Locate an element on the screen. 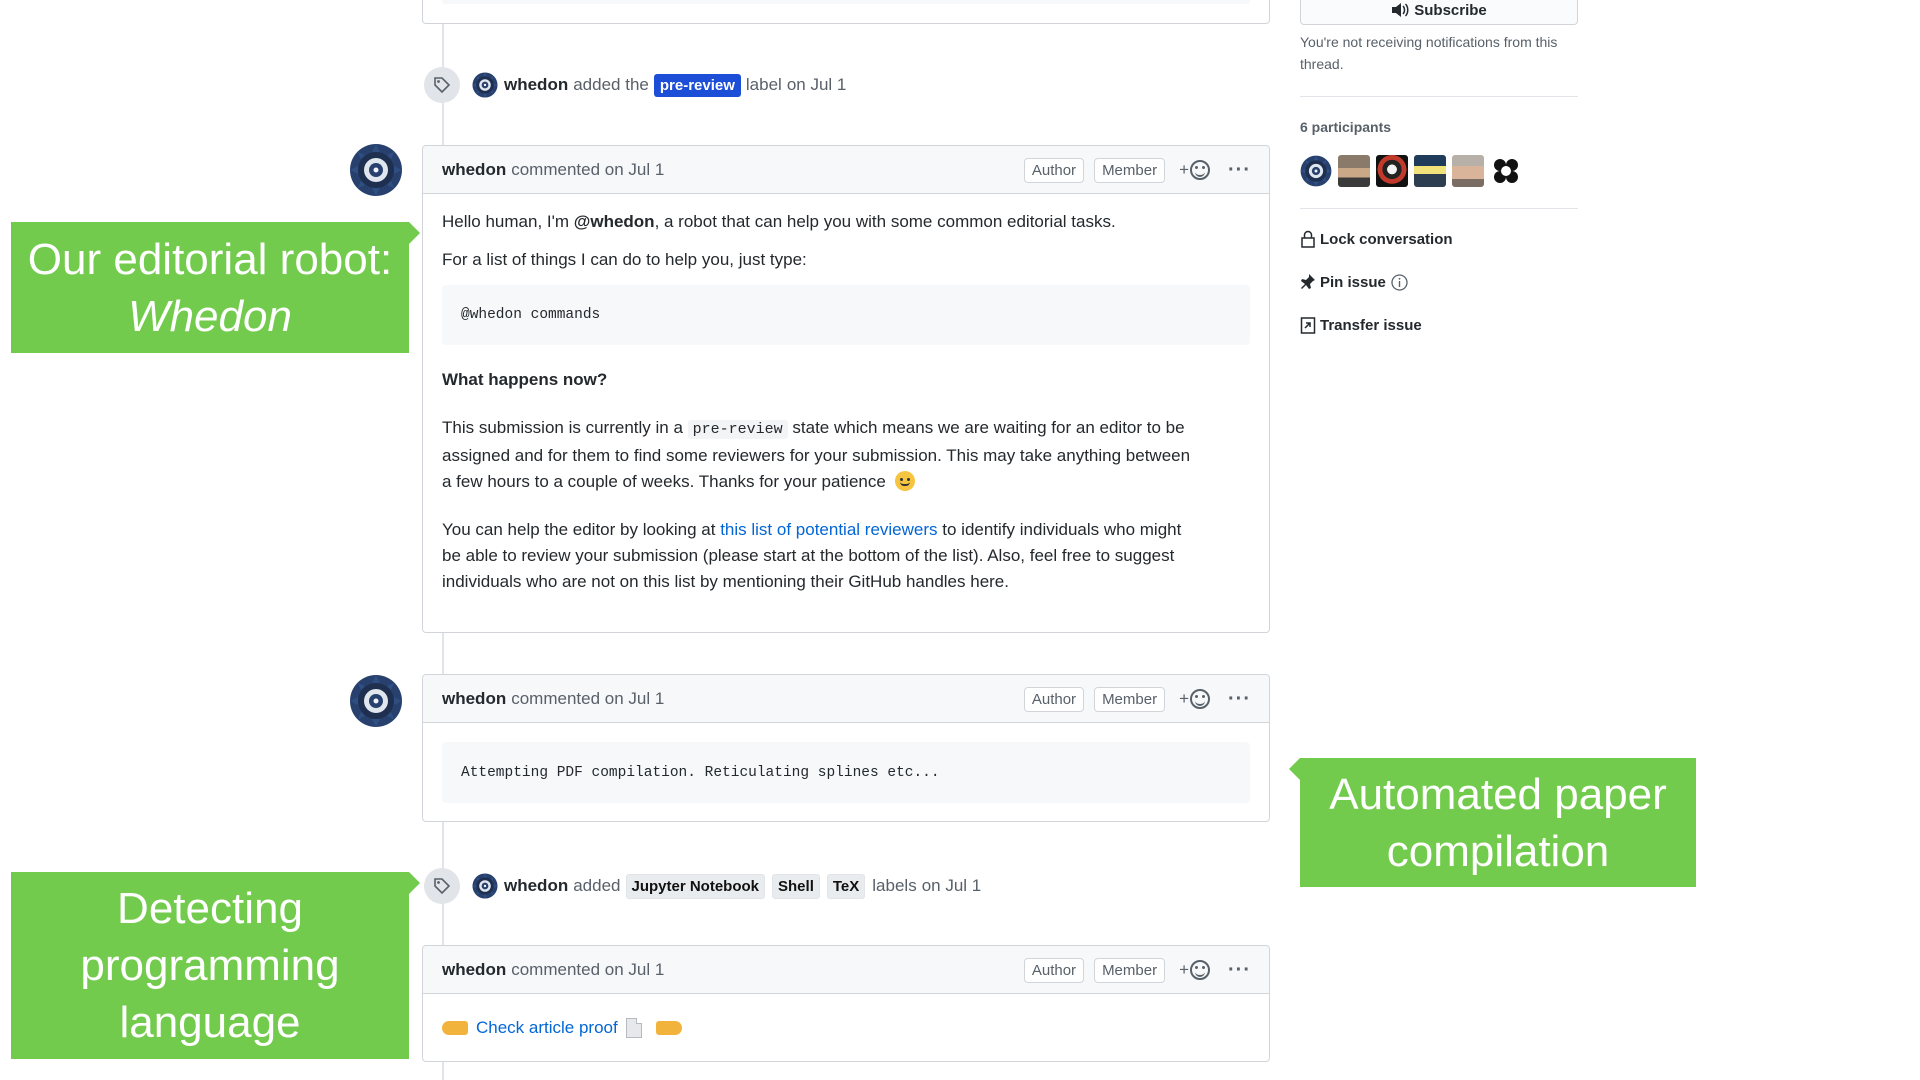  transfer-label: Transfer issue is located at coordinates (1371, 325).